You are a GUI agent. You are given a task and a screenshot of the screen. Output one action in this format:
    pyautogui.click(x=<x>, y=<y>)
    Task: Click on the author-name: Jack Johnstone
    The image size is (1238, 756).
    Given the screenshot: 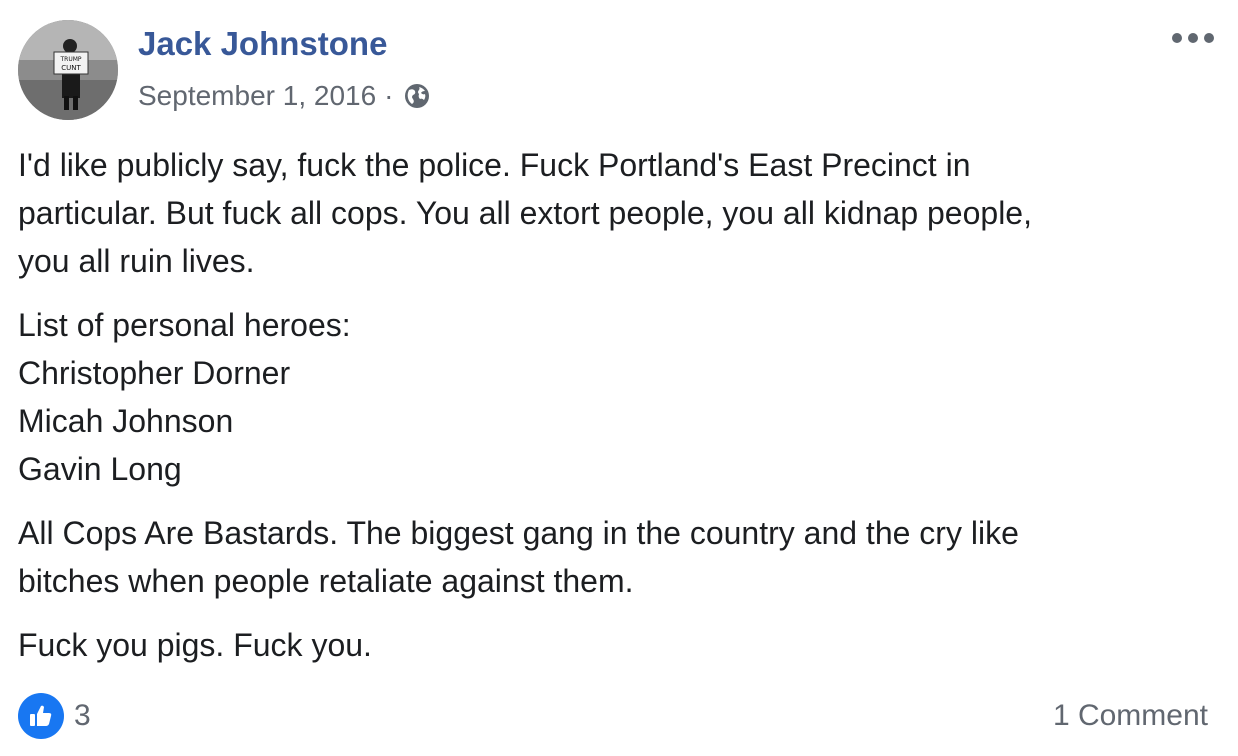 What is the action you would take?
    pyautogui.click(x=262, y=44)
    